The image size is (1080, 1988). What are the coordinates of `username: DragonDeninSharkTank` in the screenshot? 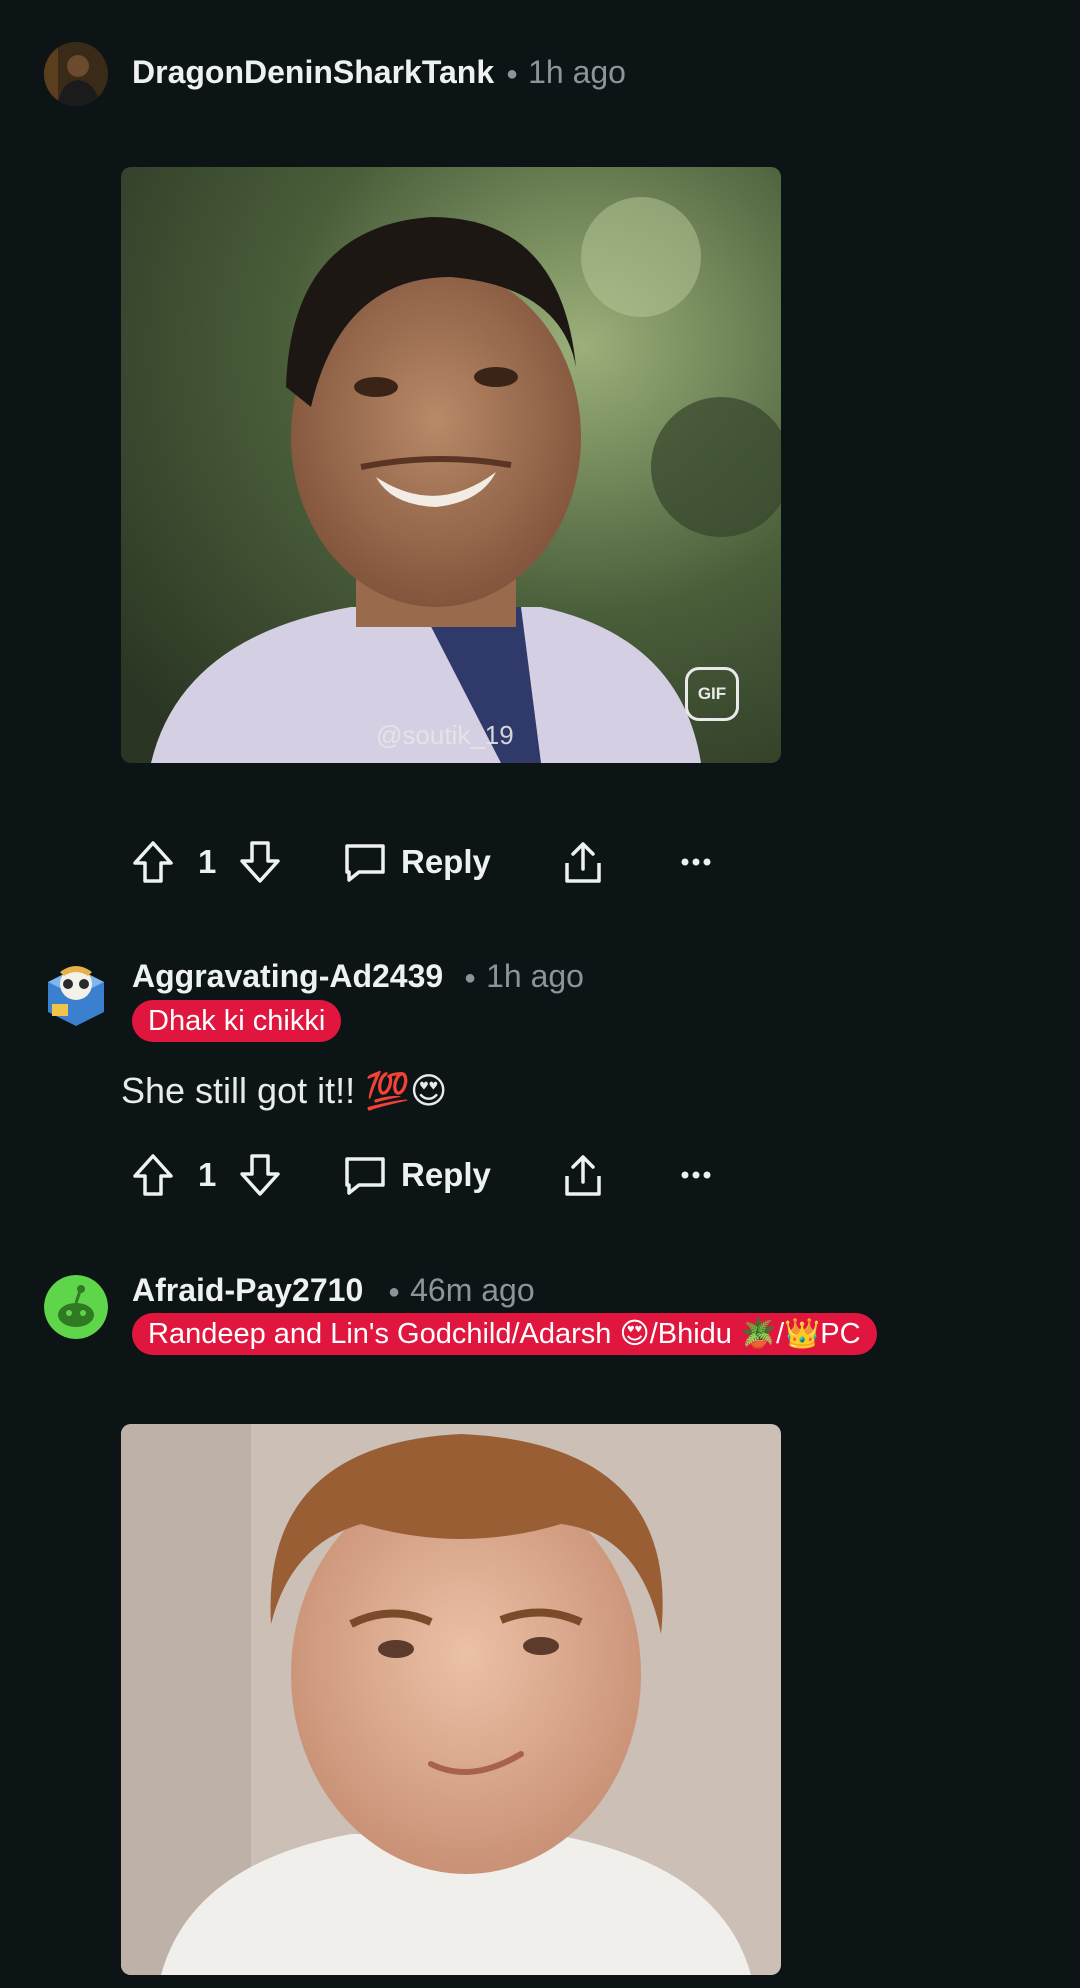 It's located at (313, 72).